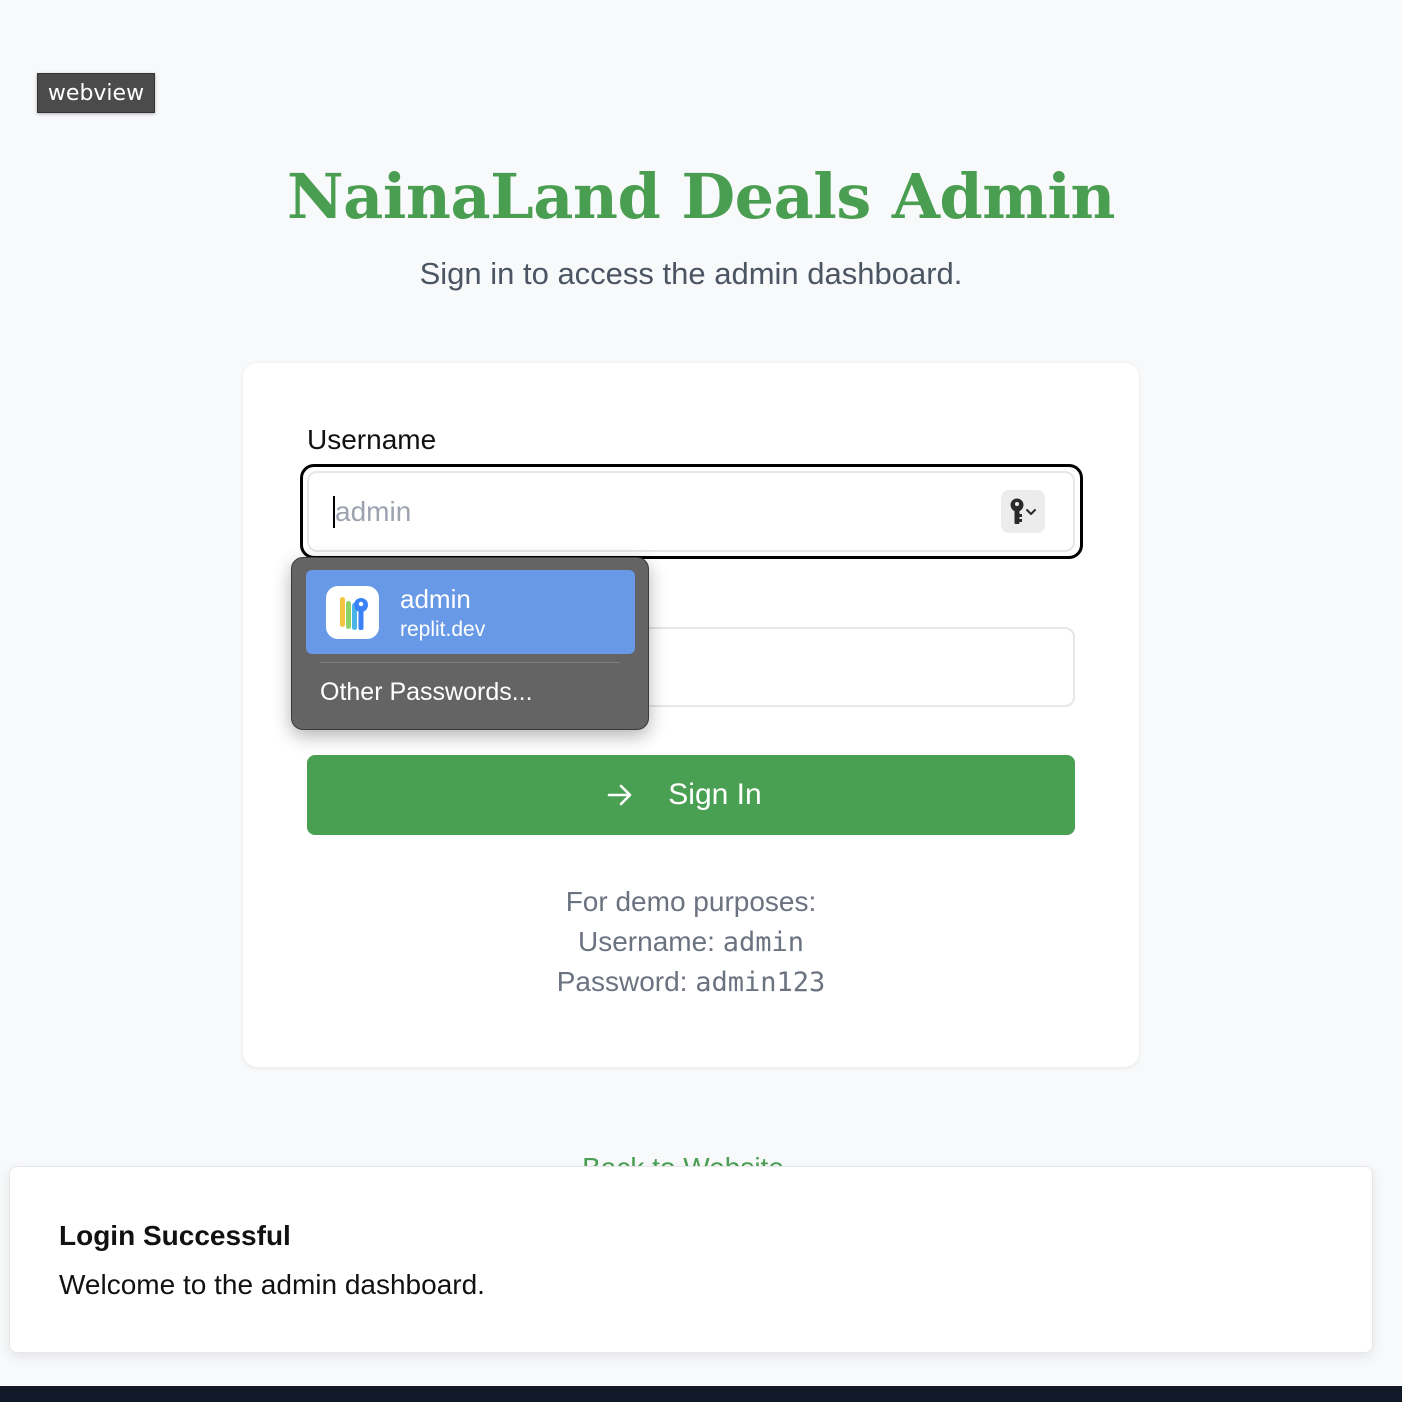 The width and height of the screenshot is (1402, 1402). What do you see at coordinates (691, 511) in the screenshot?
I see `username-input: admin` at bounding box center [691, 511].